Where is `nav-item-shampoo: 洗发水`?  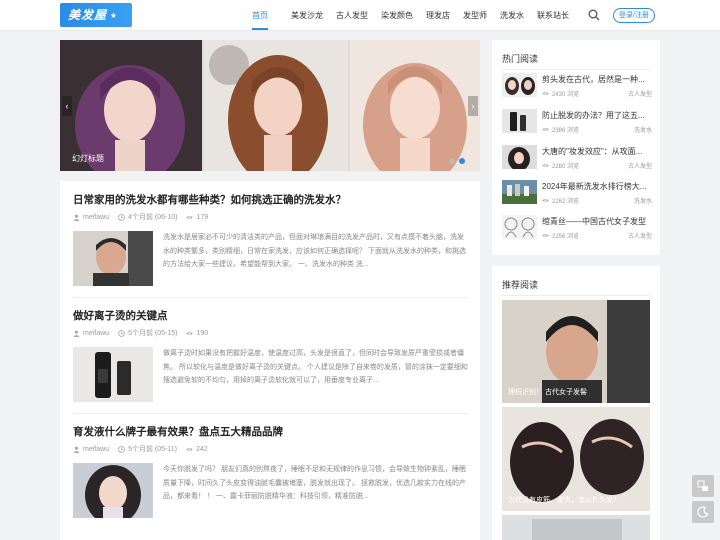 nav-item-shampoo: 洗发水 is located at coordinates (512, 15).